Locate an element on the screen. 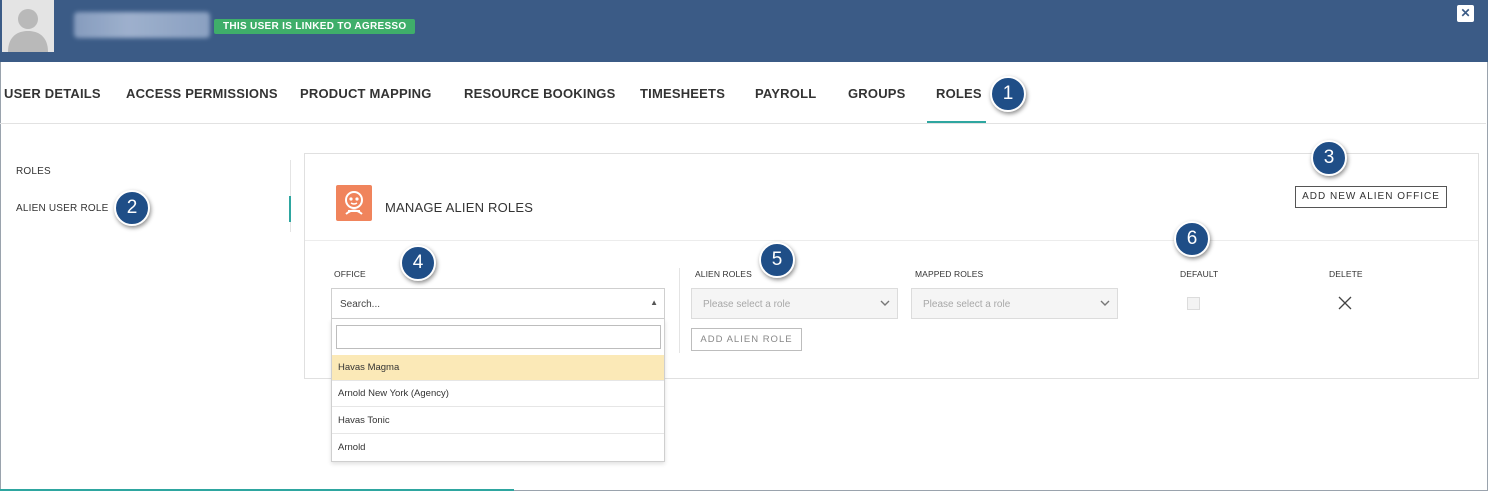 The image size is (1488, 491). tab-groups: GROUPS is located at coordinates (877, 93).